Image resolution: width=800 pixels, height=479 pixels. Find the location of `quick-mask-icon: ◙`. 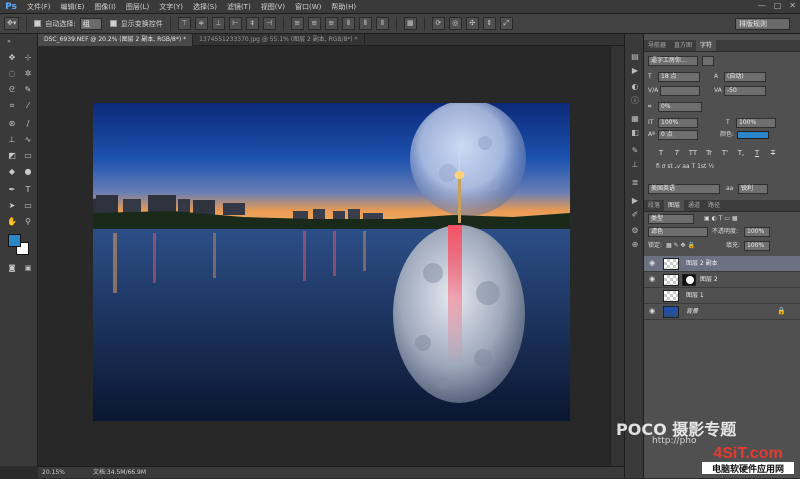

quick-mask-icon: ◙ is located at coordinates (12, 268).